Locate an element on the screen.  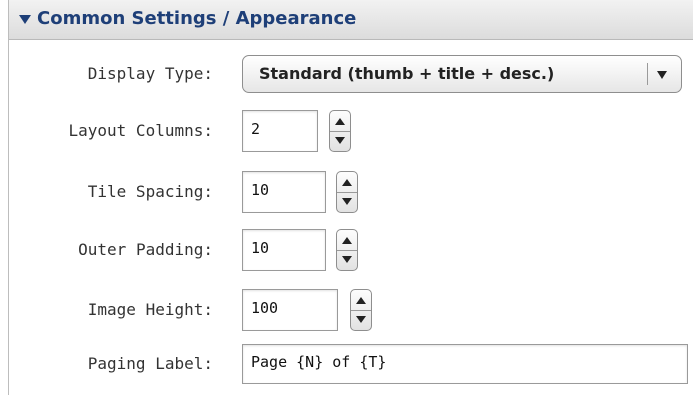
outer-padding-stepper is located at coordinates (347, 250).